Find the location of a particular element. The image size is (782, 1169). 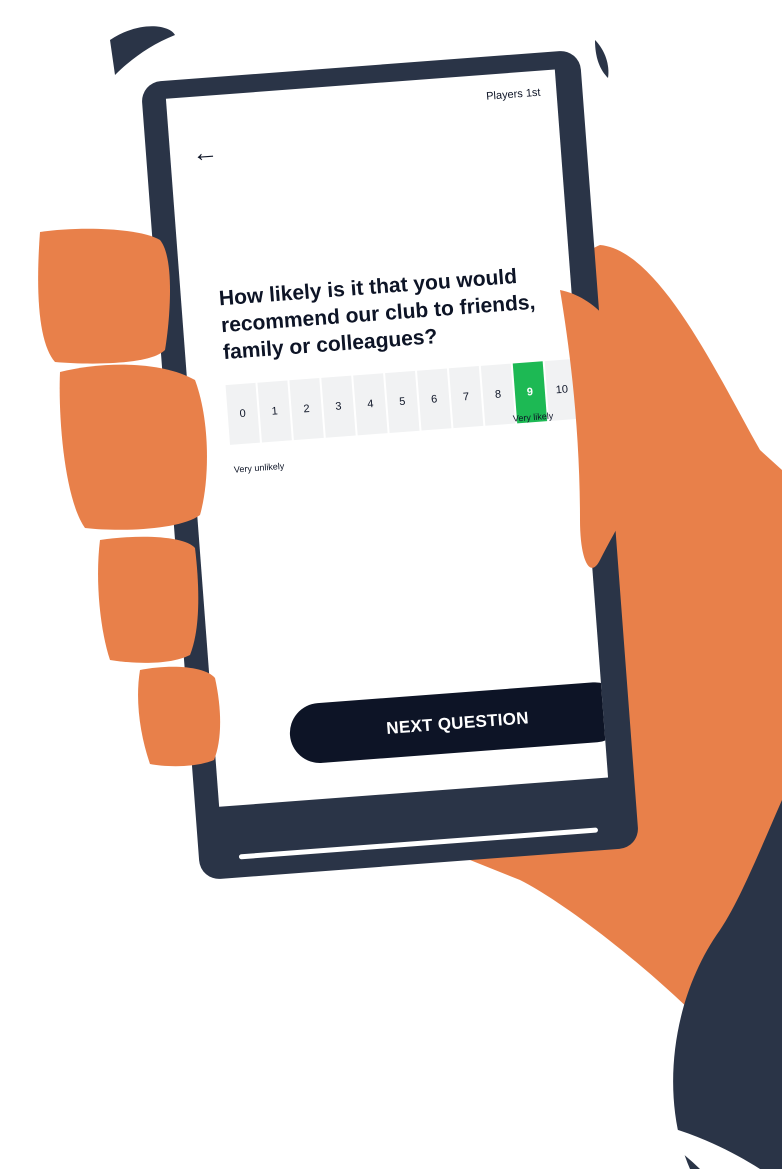

scale-label-low: Very unlikely is located at coordinates (259, 467).